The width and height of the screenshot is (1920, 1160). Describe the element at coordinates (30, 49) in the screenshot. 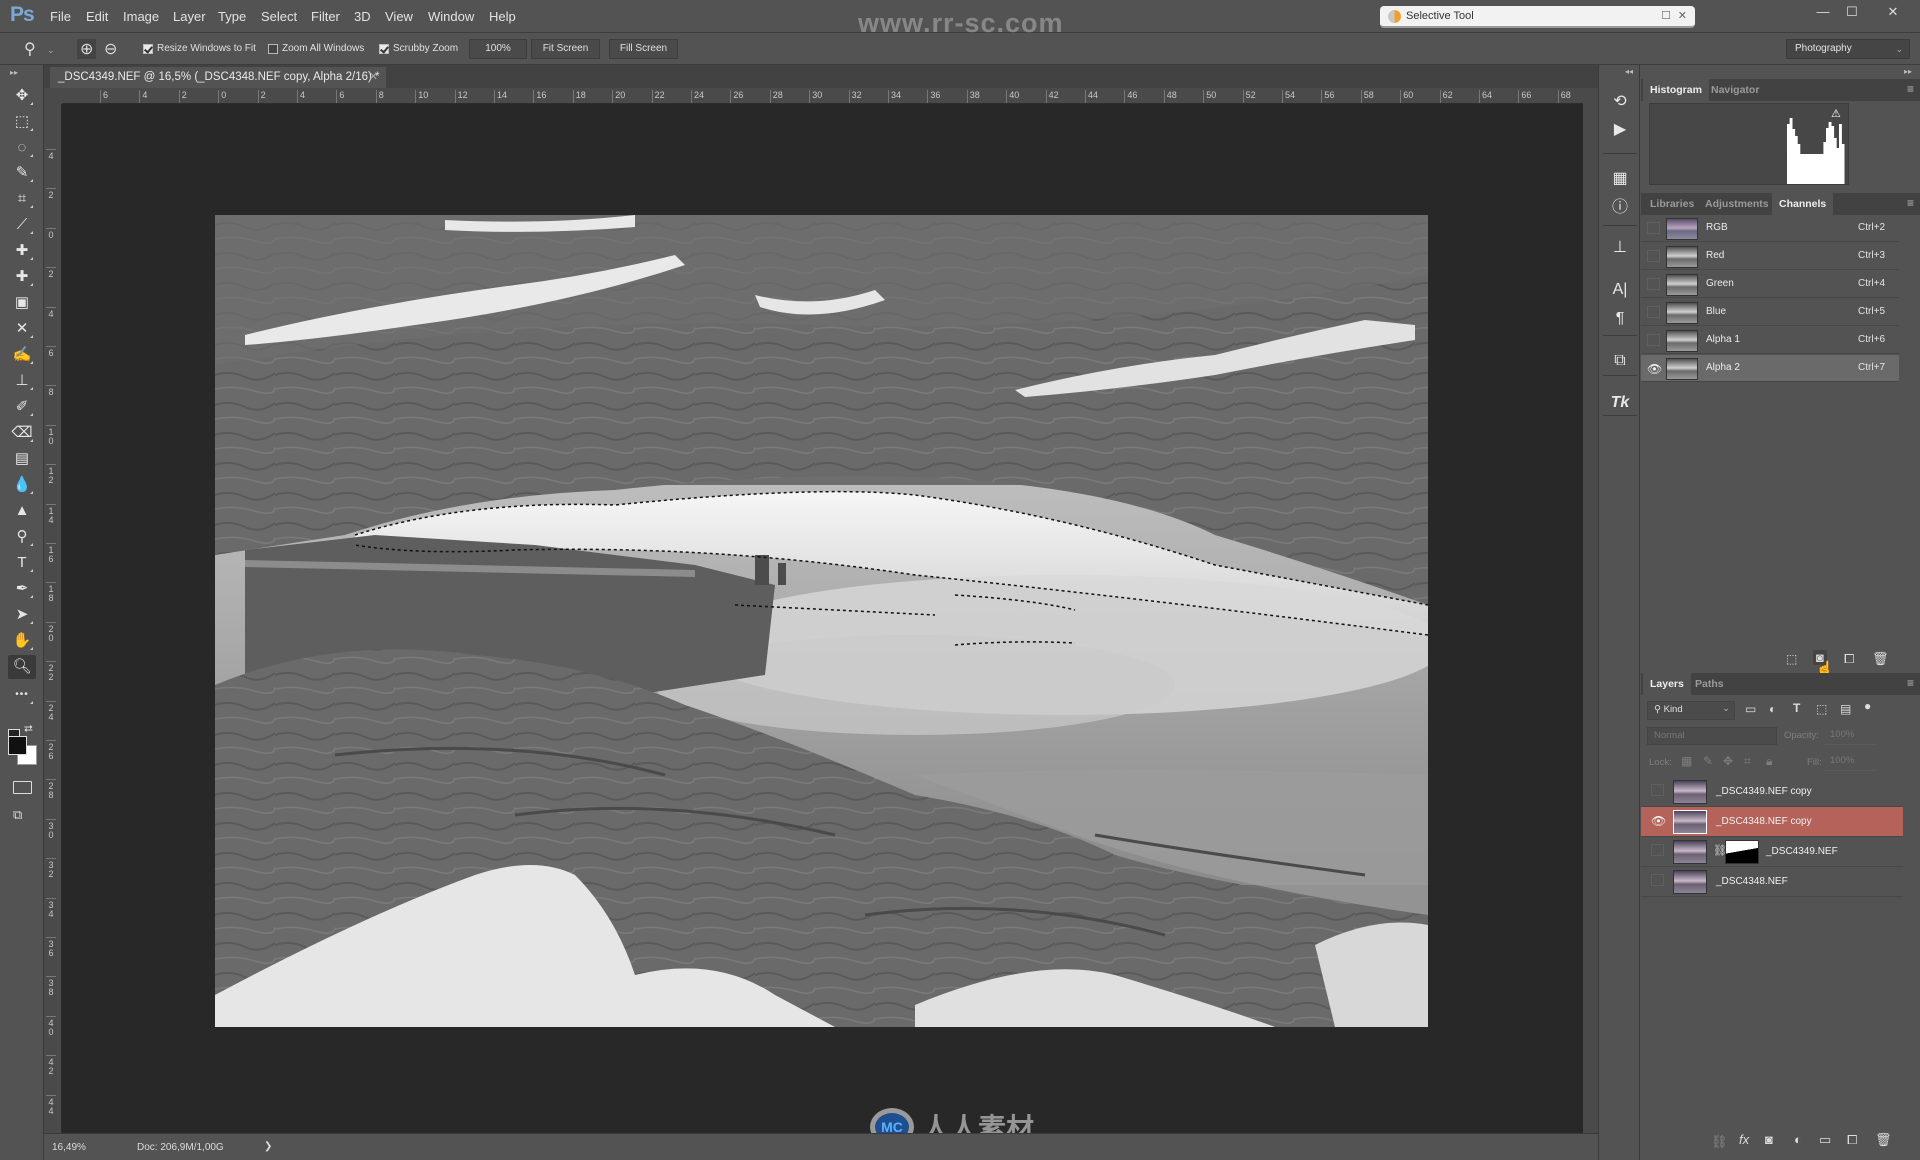

I see `zoom-tool-preset-icon: ⚲` at that location.